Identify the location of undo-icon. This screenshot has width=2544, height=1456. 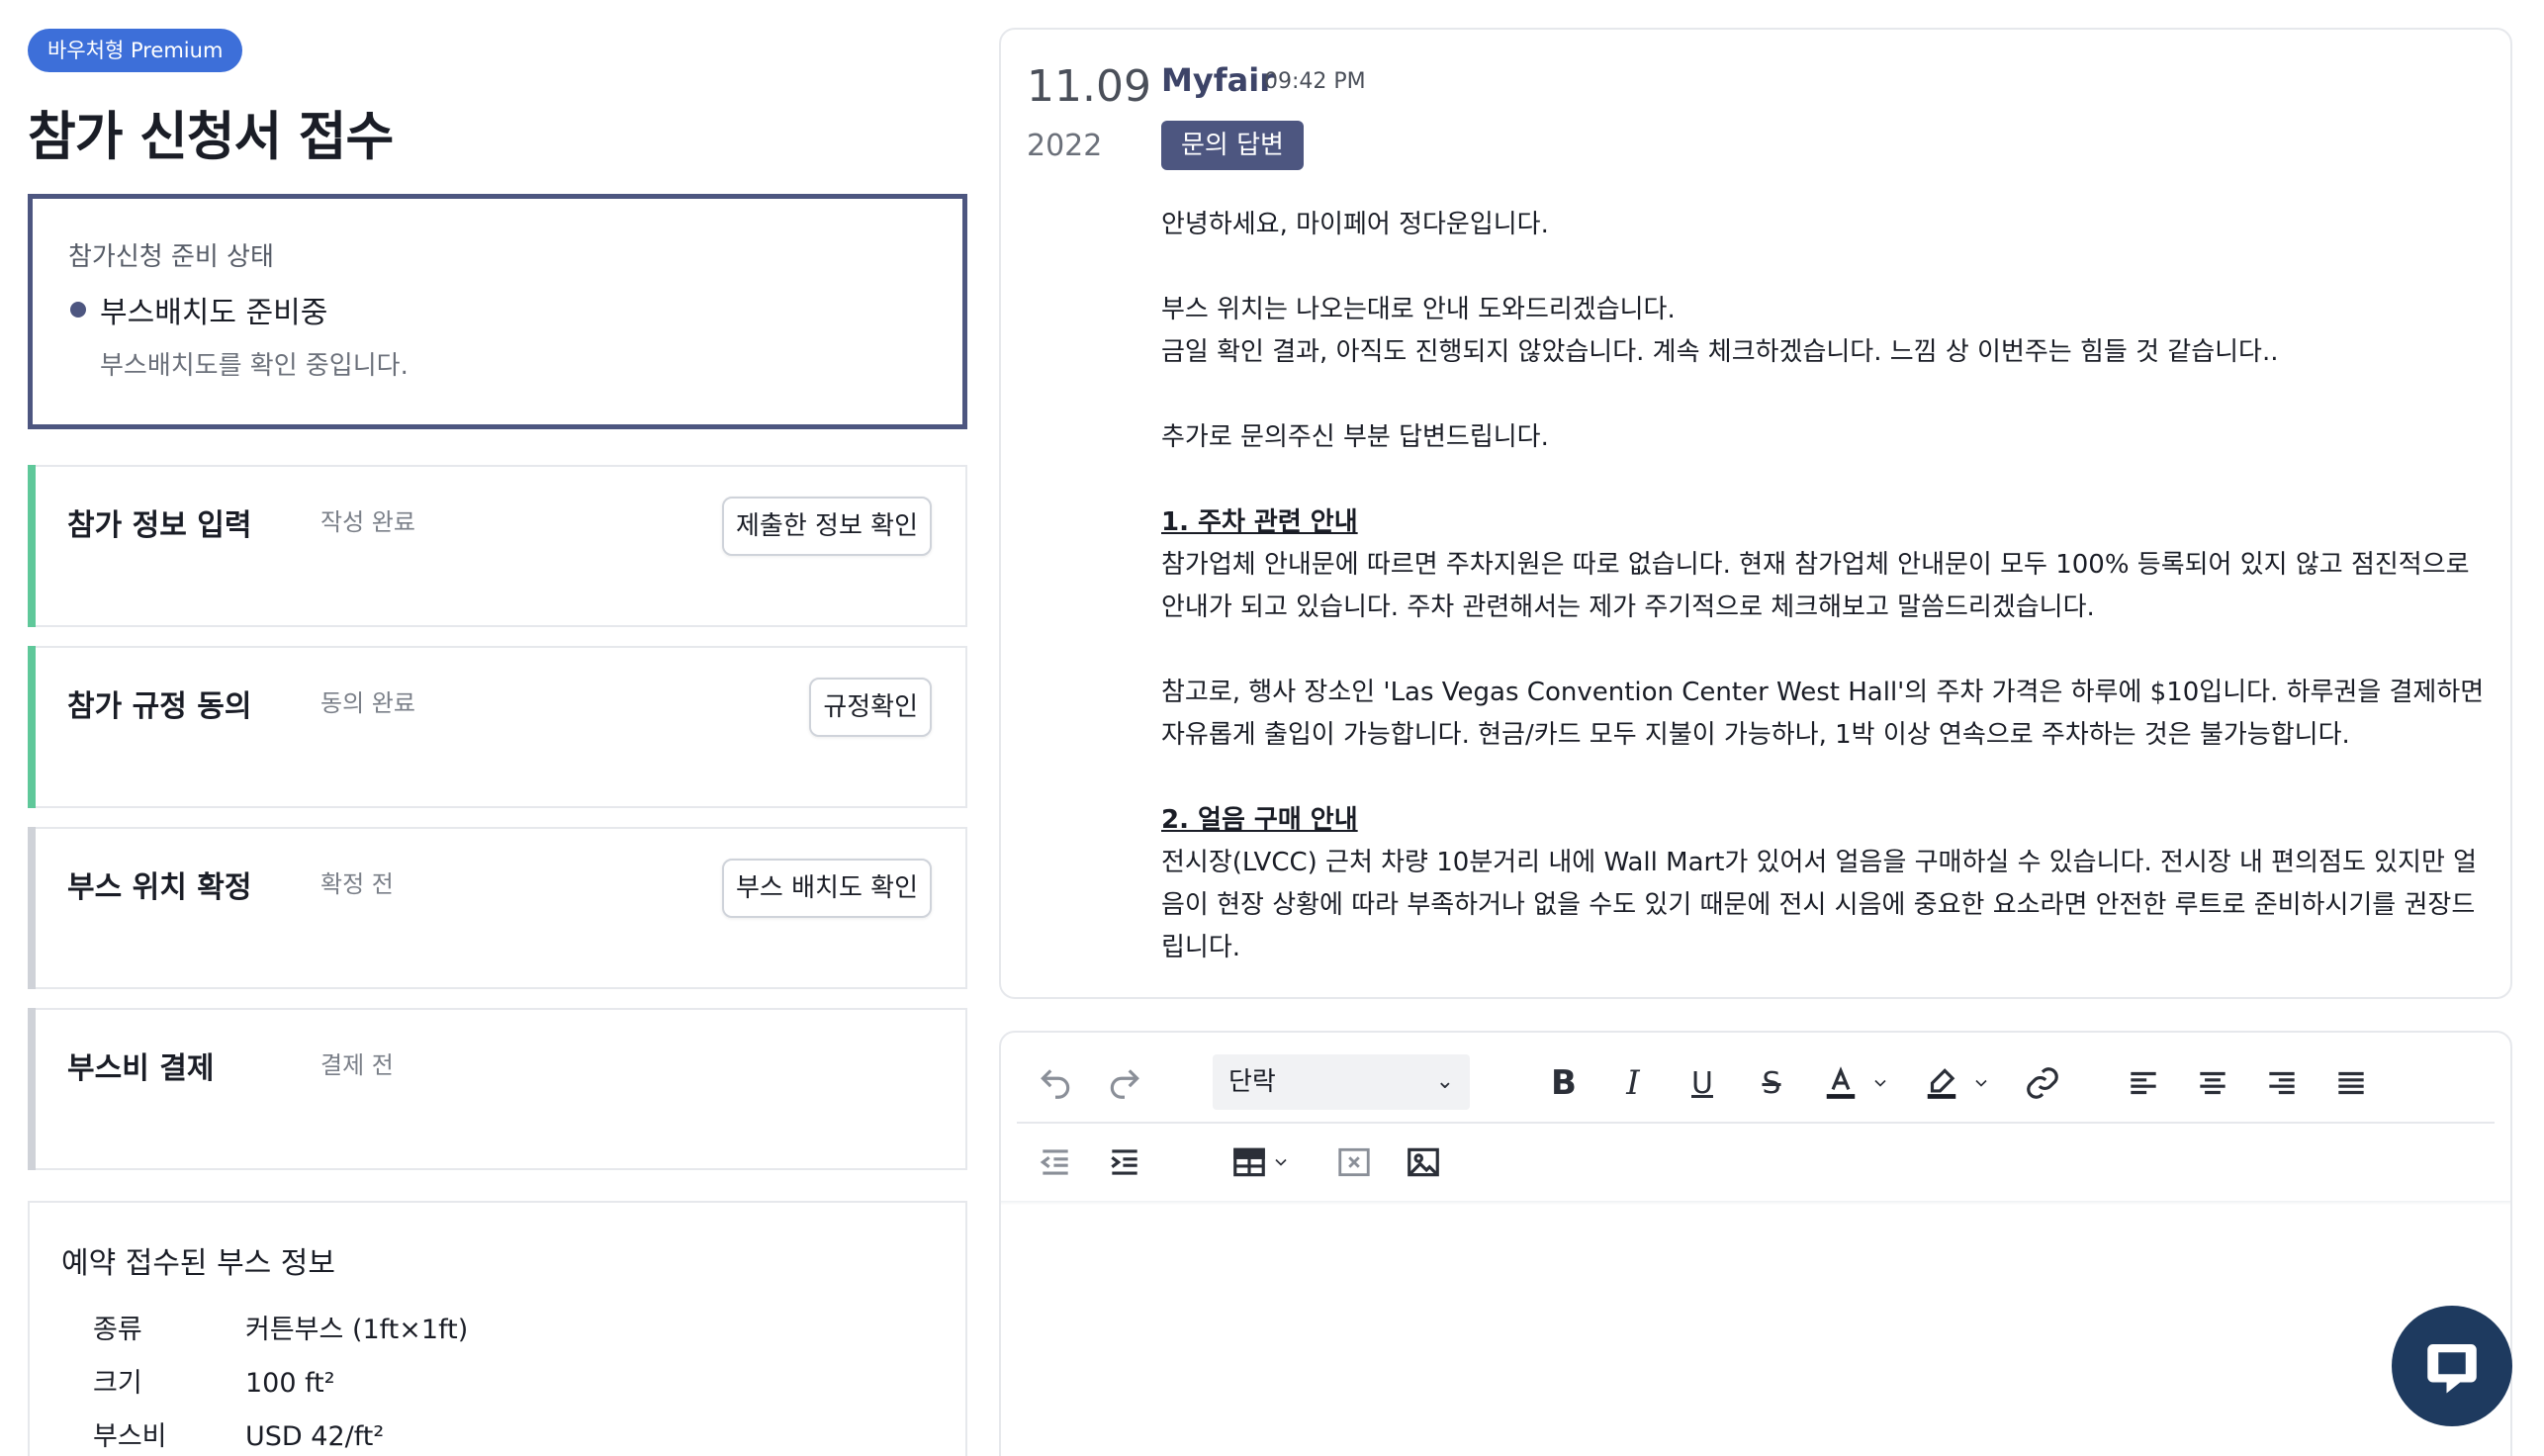
(1056, 1083).